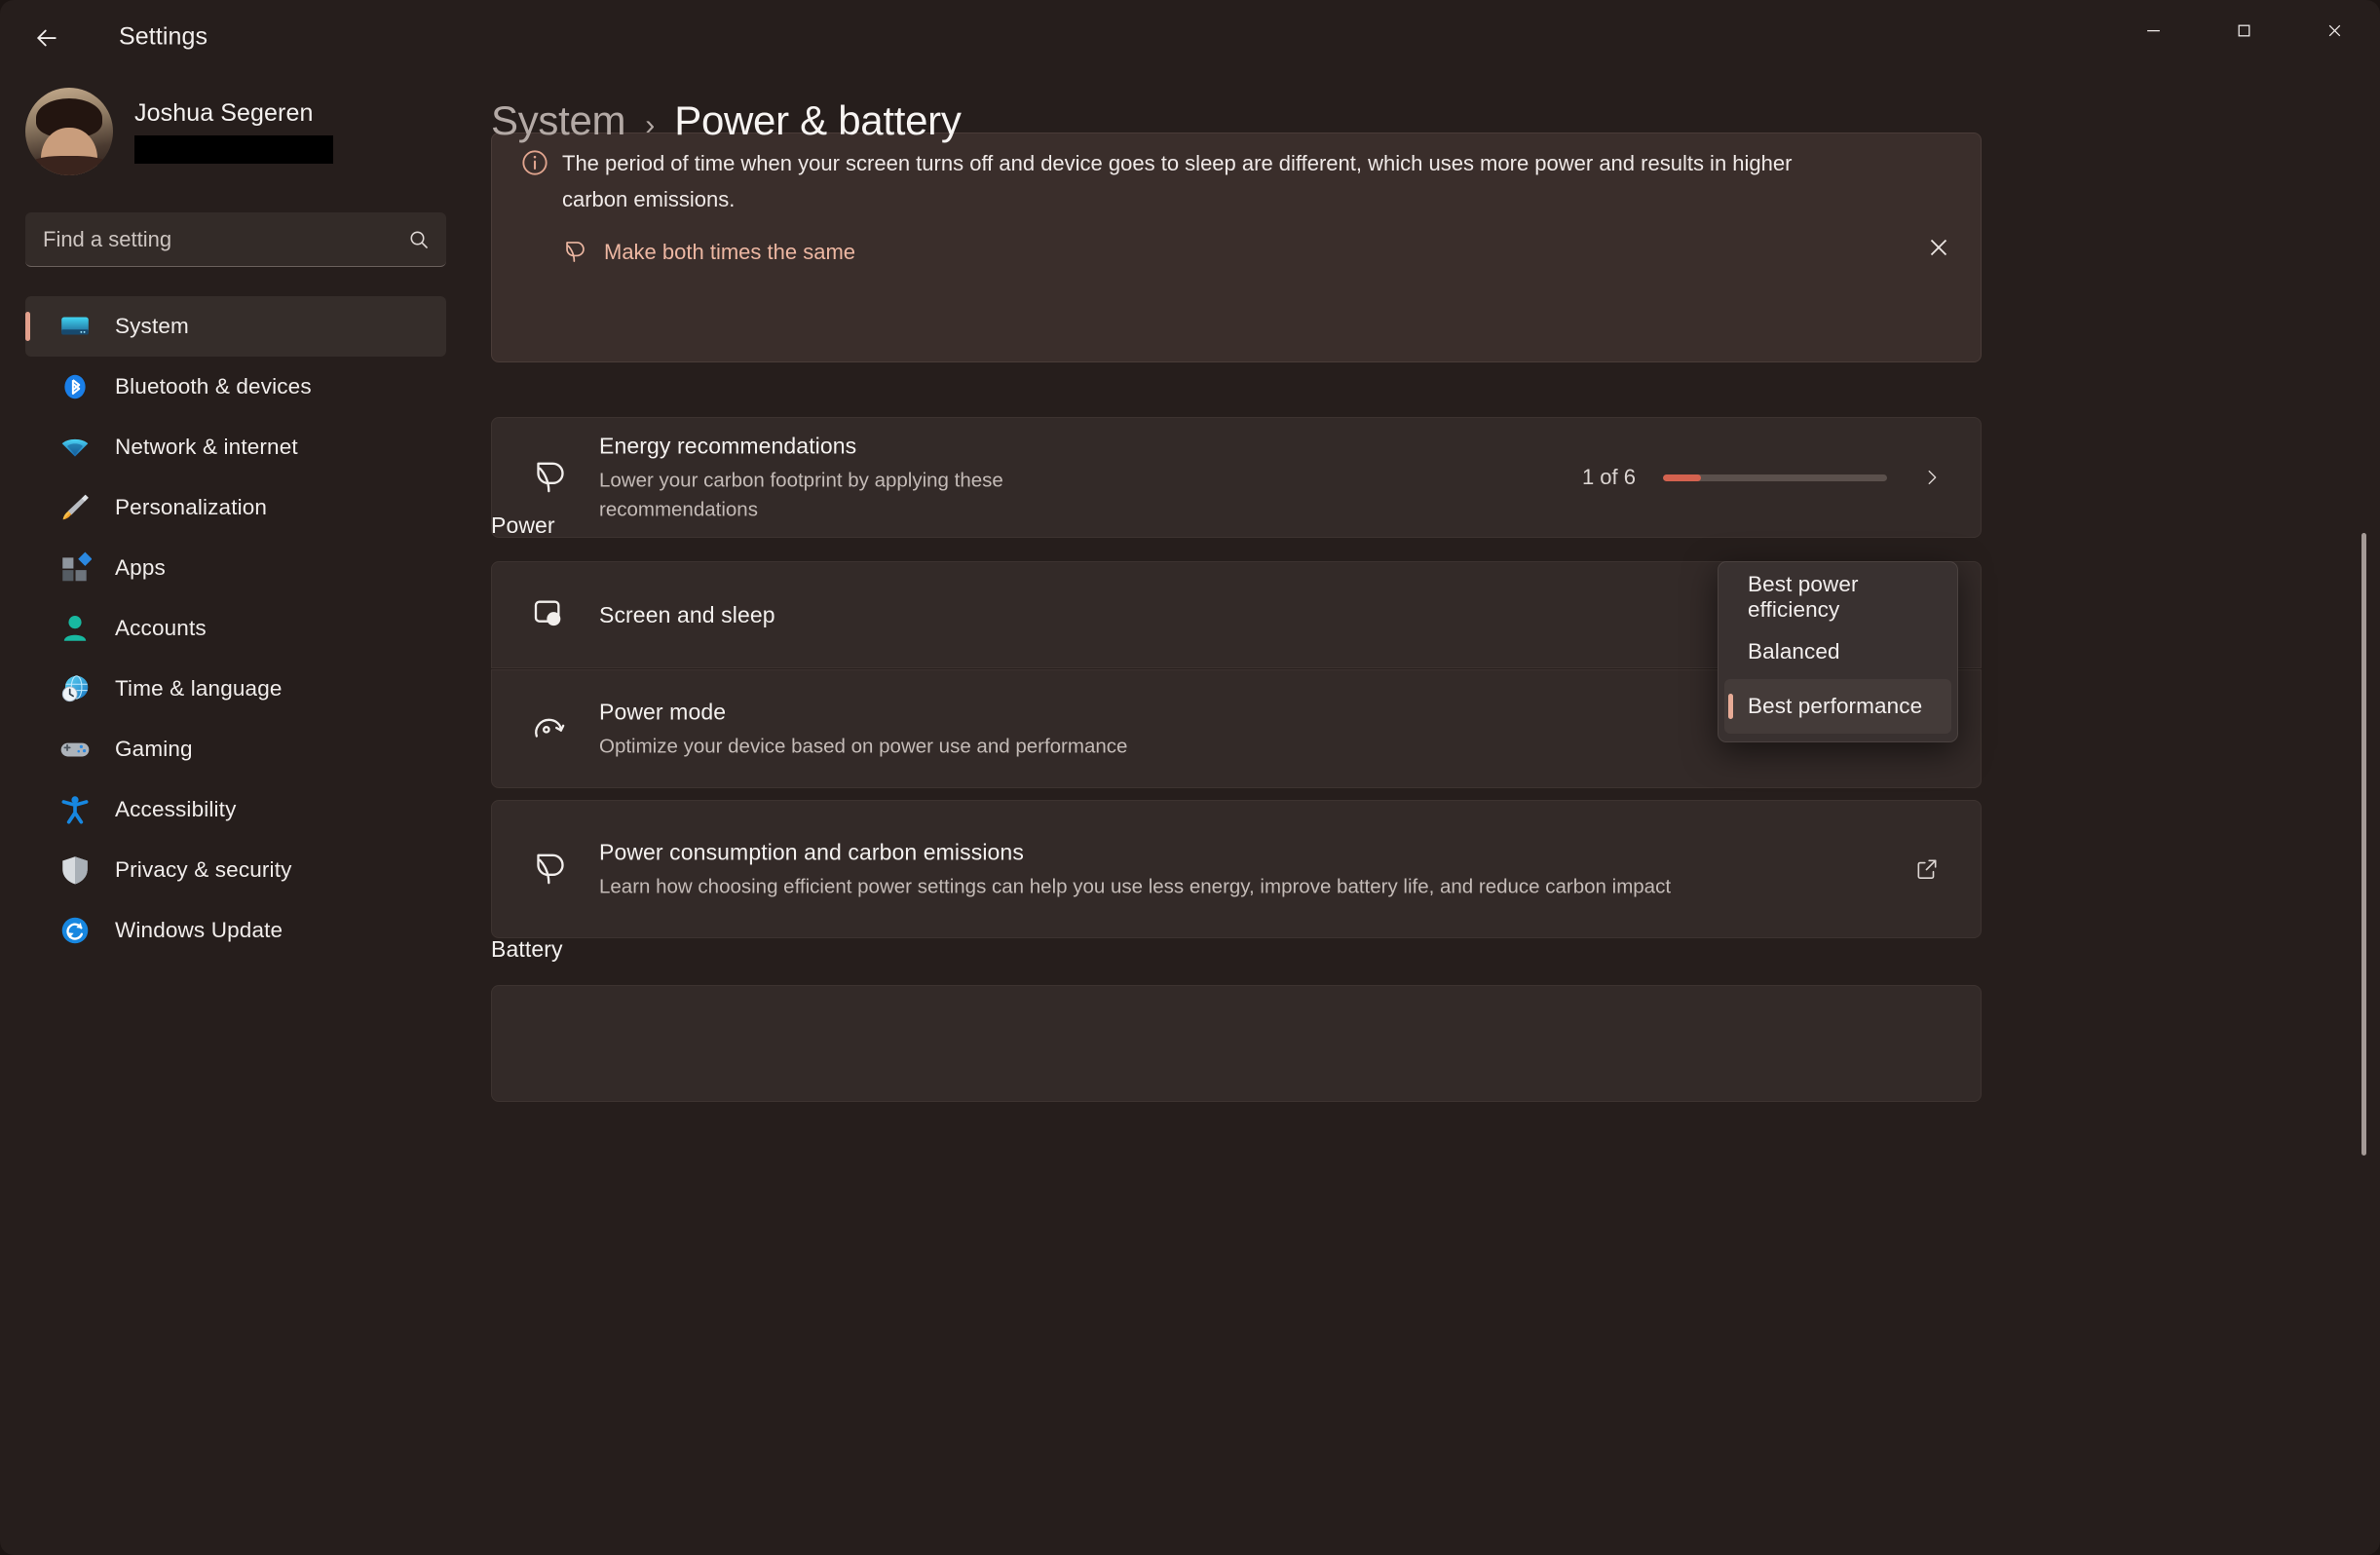  I want to click on dropdown-option-label: Best power efficiency, so click(1803, 597).